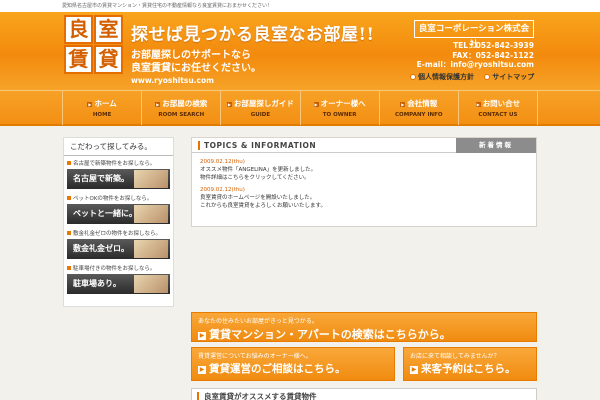 Image resolution: width=600 pixels, height=400 pixels. I want to click on privacy-link: 個人情報保護方針, so click(442, 77).